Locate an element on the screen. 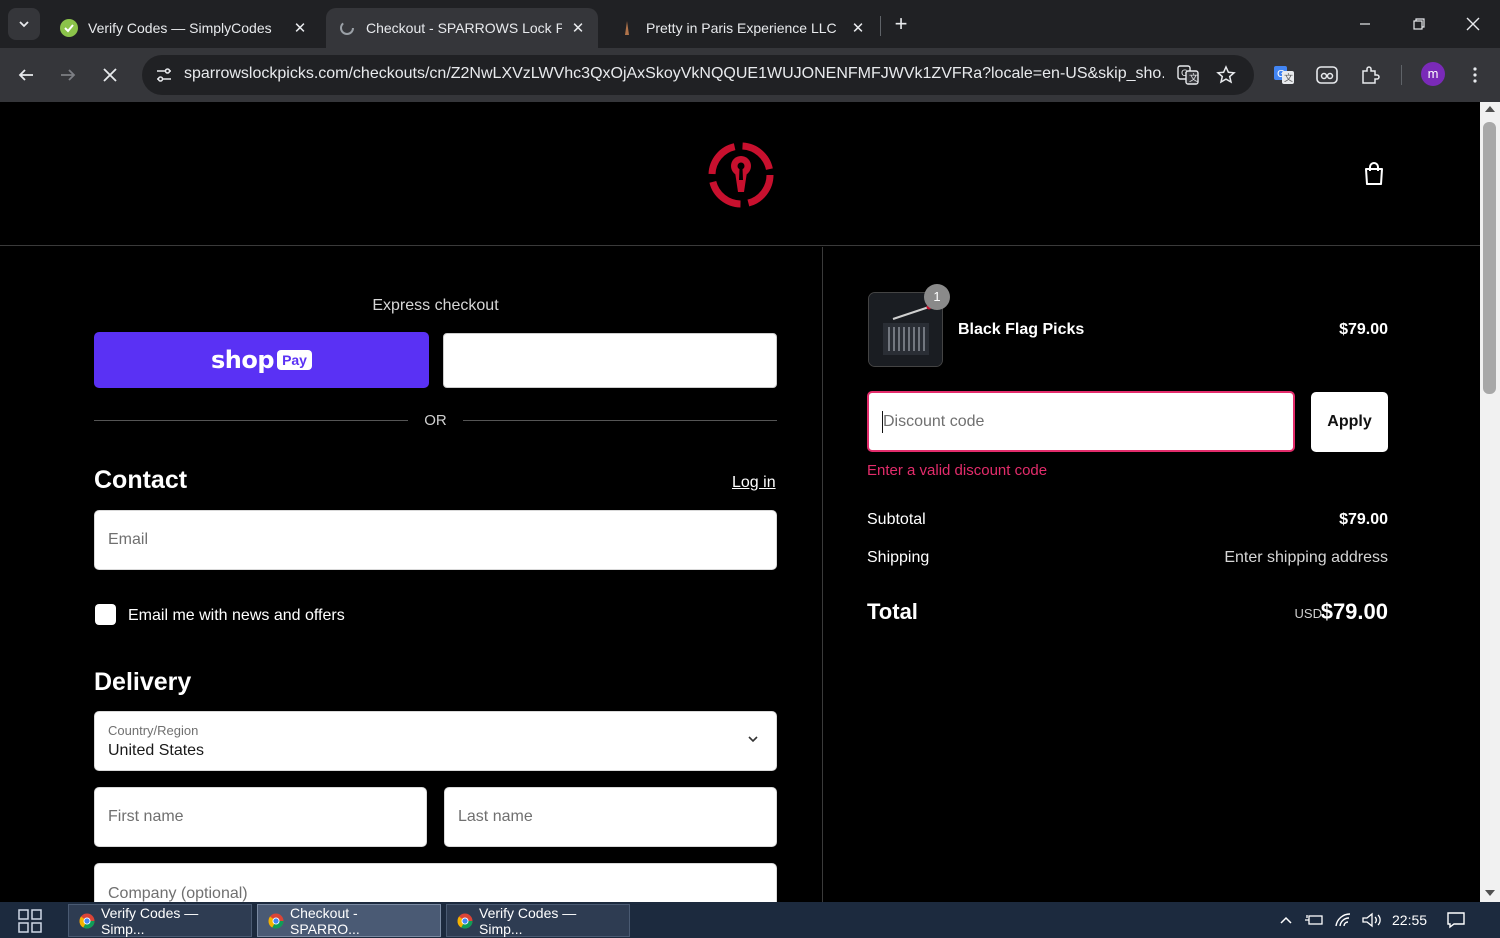 The width and height of the screenshot is (1500, 938). volume-icon is located at coordinates (1372, 920).